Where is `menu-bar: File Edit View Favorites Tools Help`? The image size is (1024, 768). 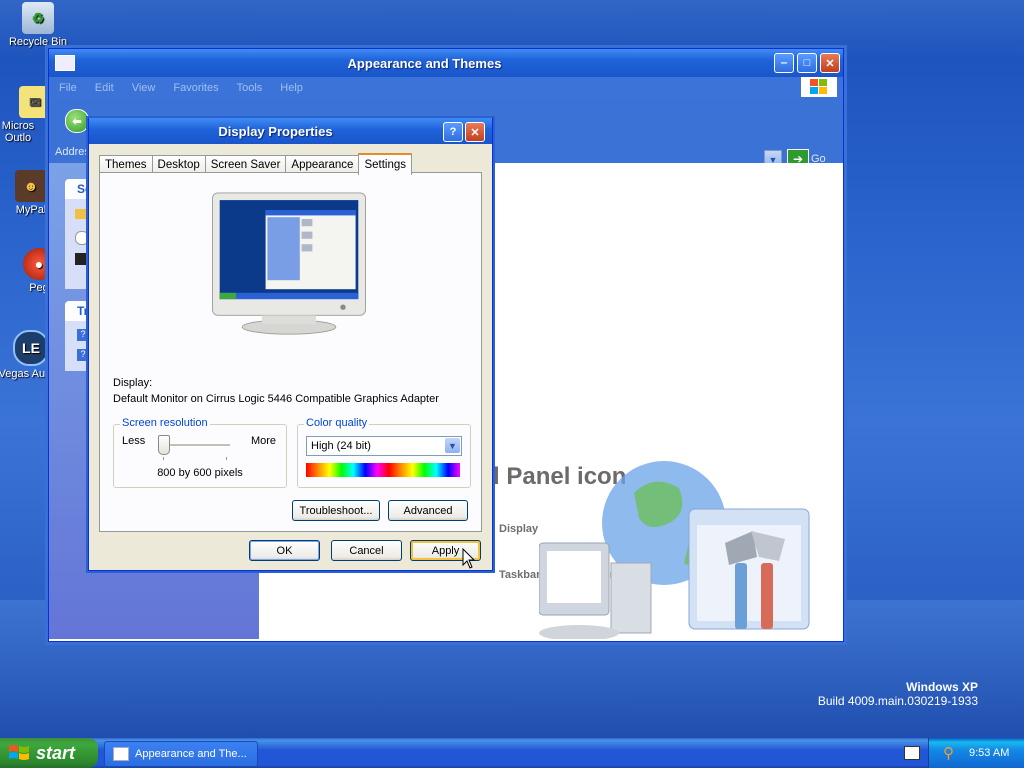
menu-bar: File Edit View Favorites Tools Help is located at coordinates (446, 88).